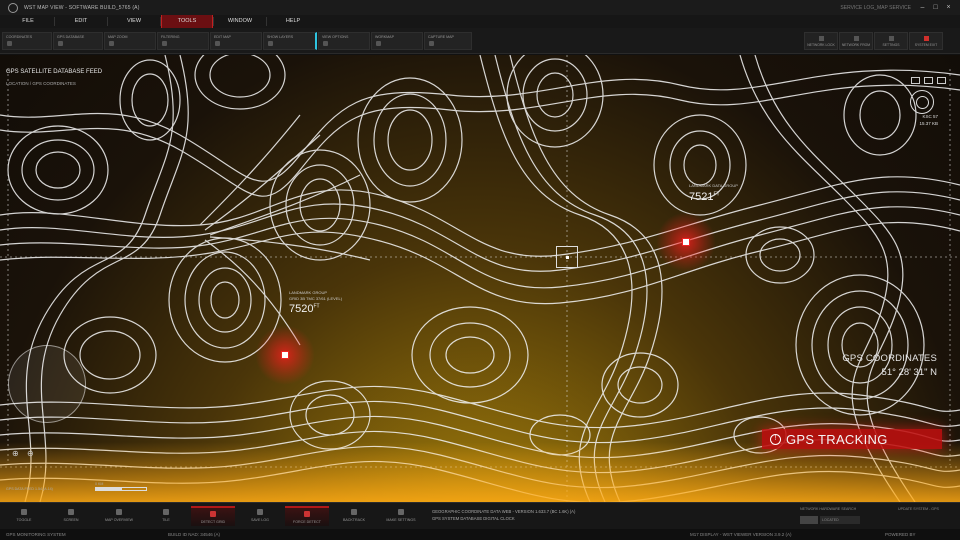 The image size is (960, 540). I want to click on toolbar-system-exit: SYSTEM EXIT, so click(926, 41).